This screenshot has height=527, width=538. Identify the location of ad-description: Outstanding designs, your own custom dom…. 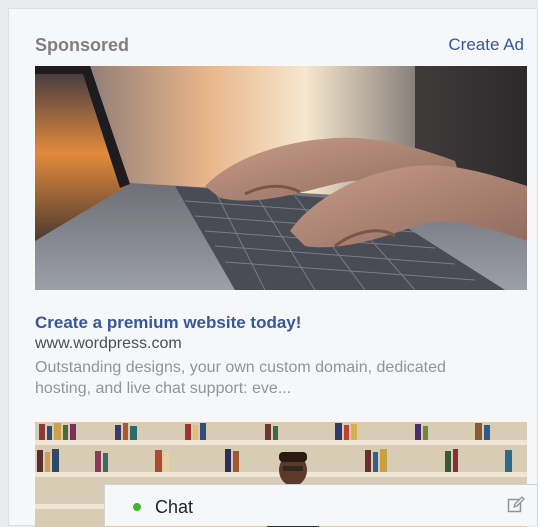
(240, 378).